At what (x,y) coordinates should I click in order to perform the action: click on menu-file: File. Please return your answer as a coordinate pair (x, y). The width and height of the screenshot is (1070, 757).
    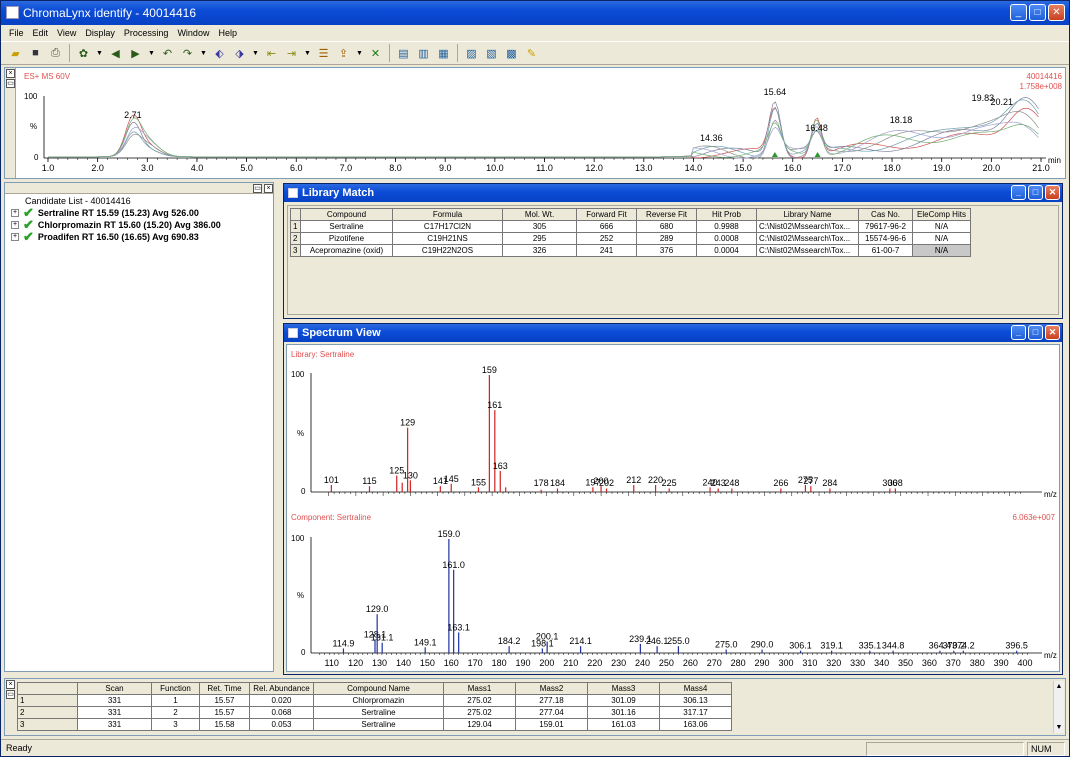
    Looking at the image, I should click on (17, 33).